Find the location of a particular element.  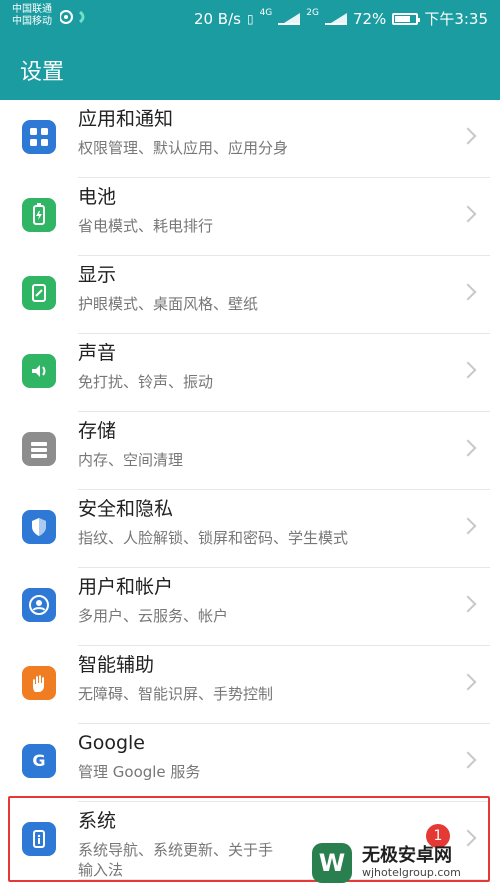

storage-icon is located at coordinates (39, 449).